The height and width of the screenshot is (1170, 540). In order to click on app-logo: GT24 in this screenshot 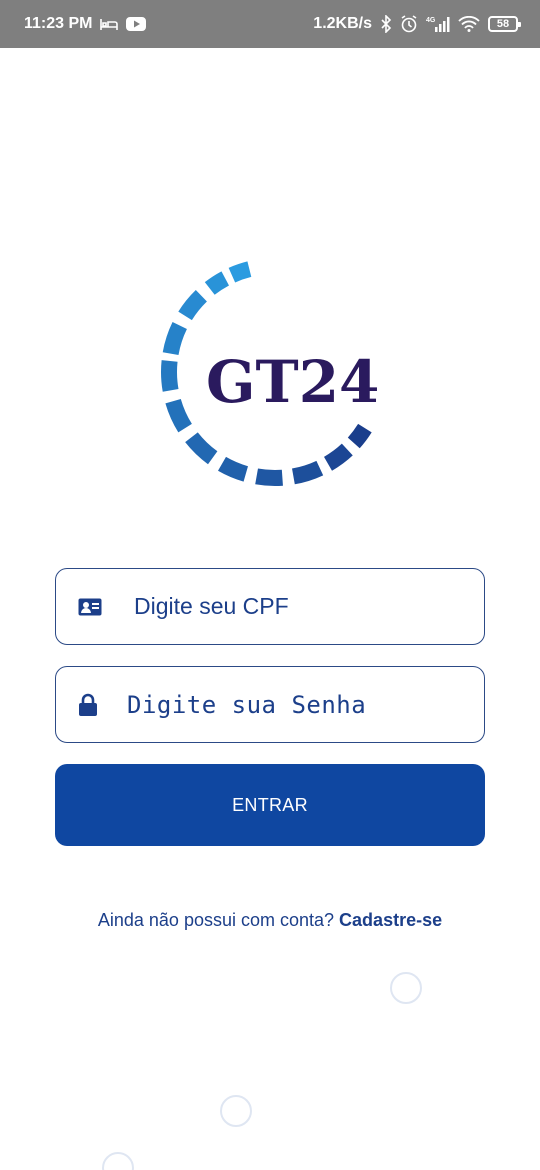, I will do `click(270, 375)`.